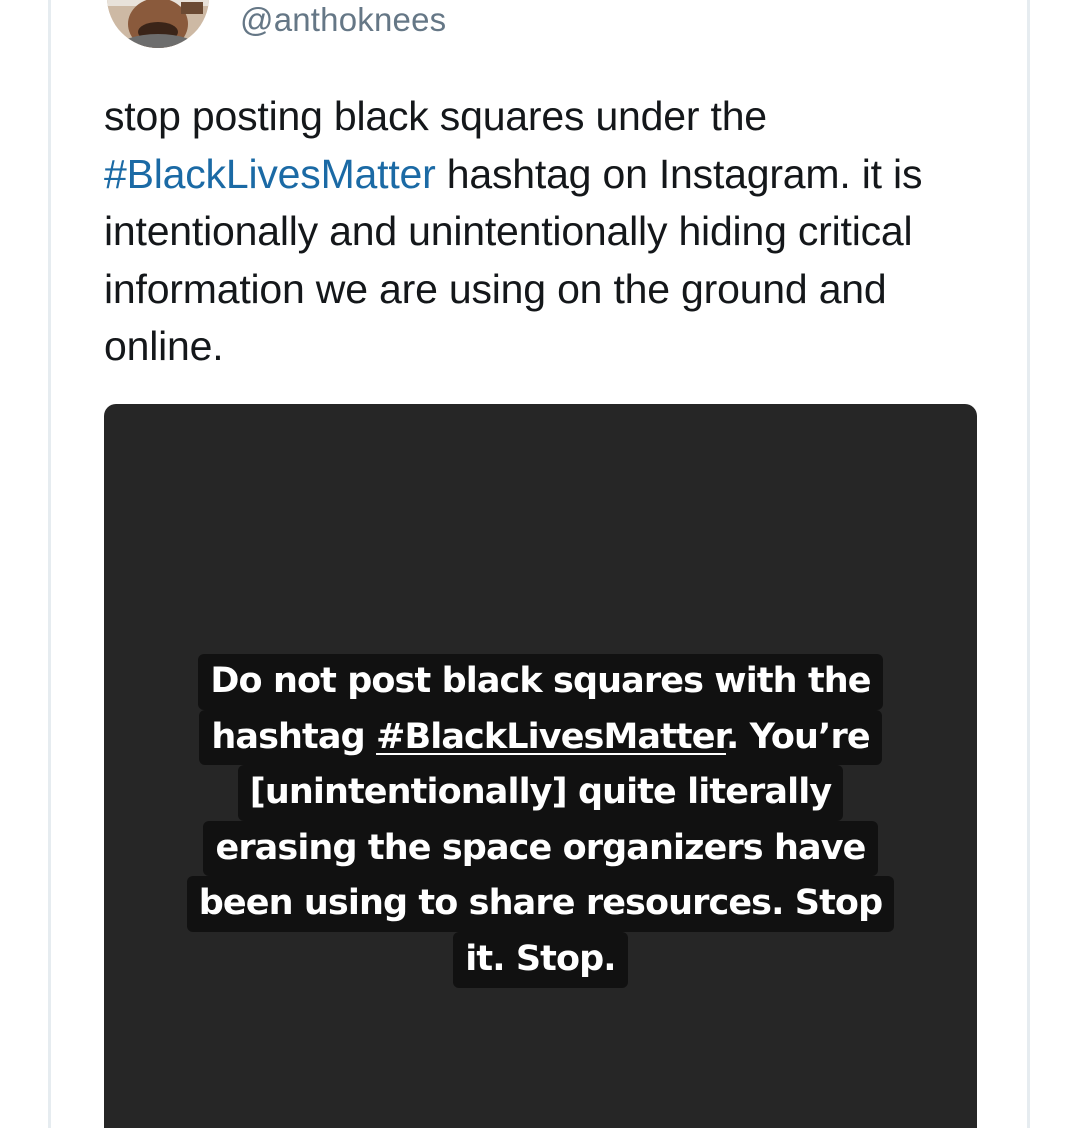  Describe the element at coordinates (540, 904) in the screenshot. I see `story-line: been using to share resources. Stop` at that location.